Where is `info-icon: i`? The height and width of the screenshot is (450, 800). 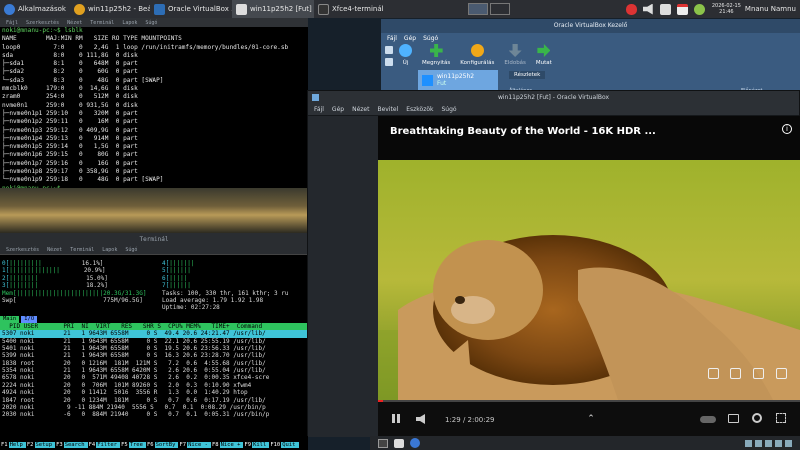 info-icon: i is located at coordinates (787, 129).